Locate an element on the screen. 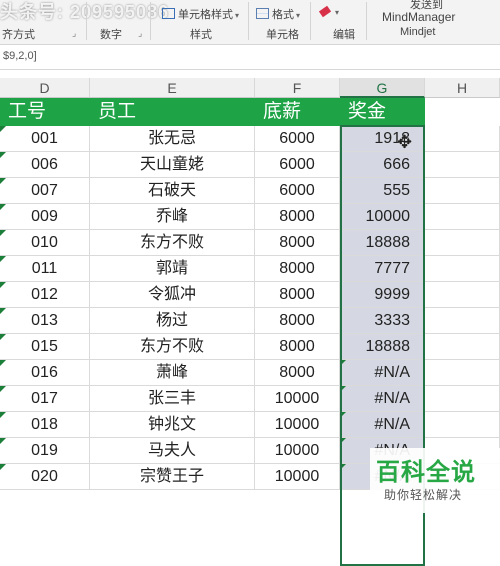 This screenshot has height=566, width=500. format-button: 格式 ▾ is located at coordinates (278, 14).